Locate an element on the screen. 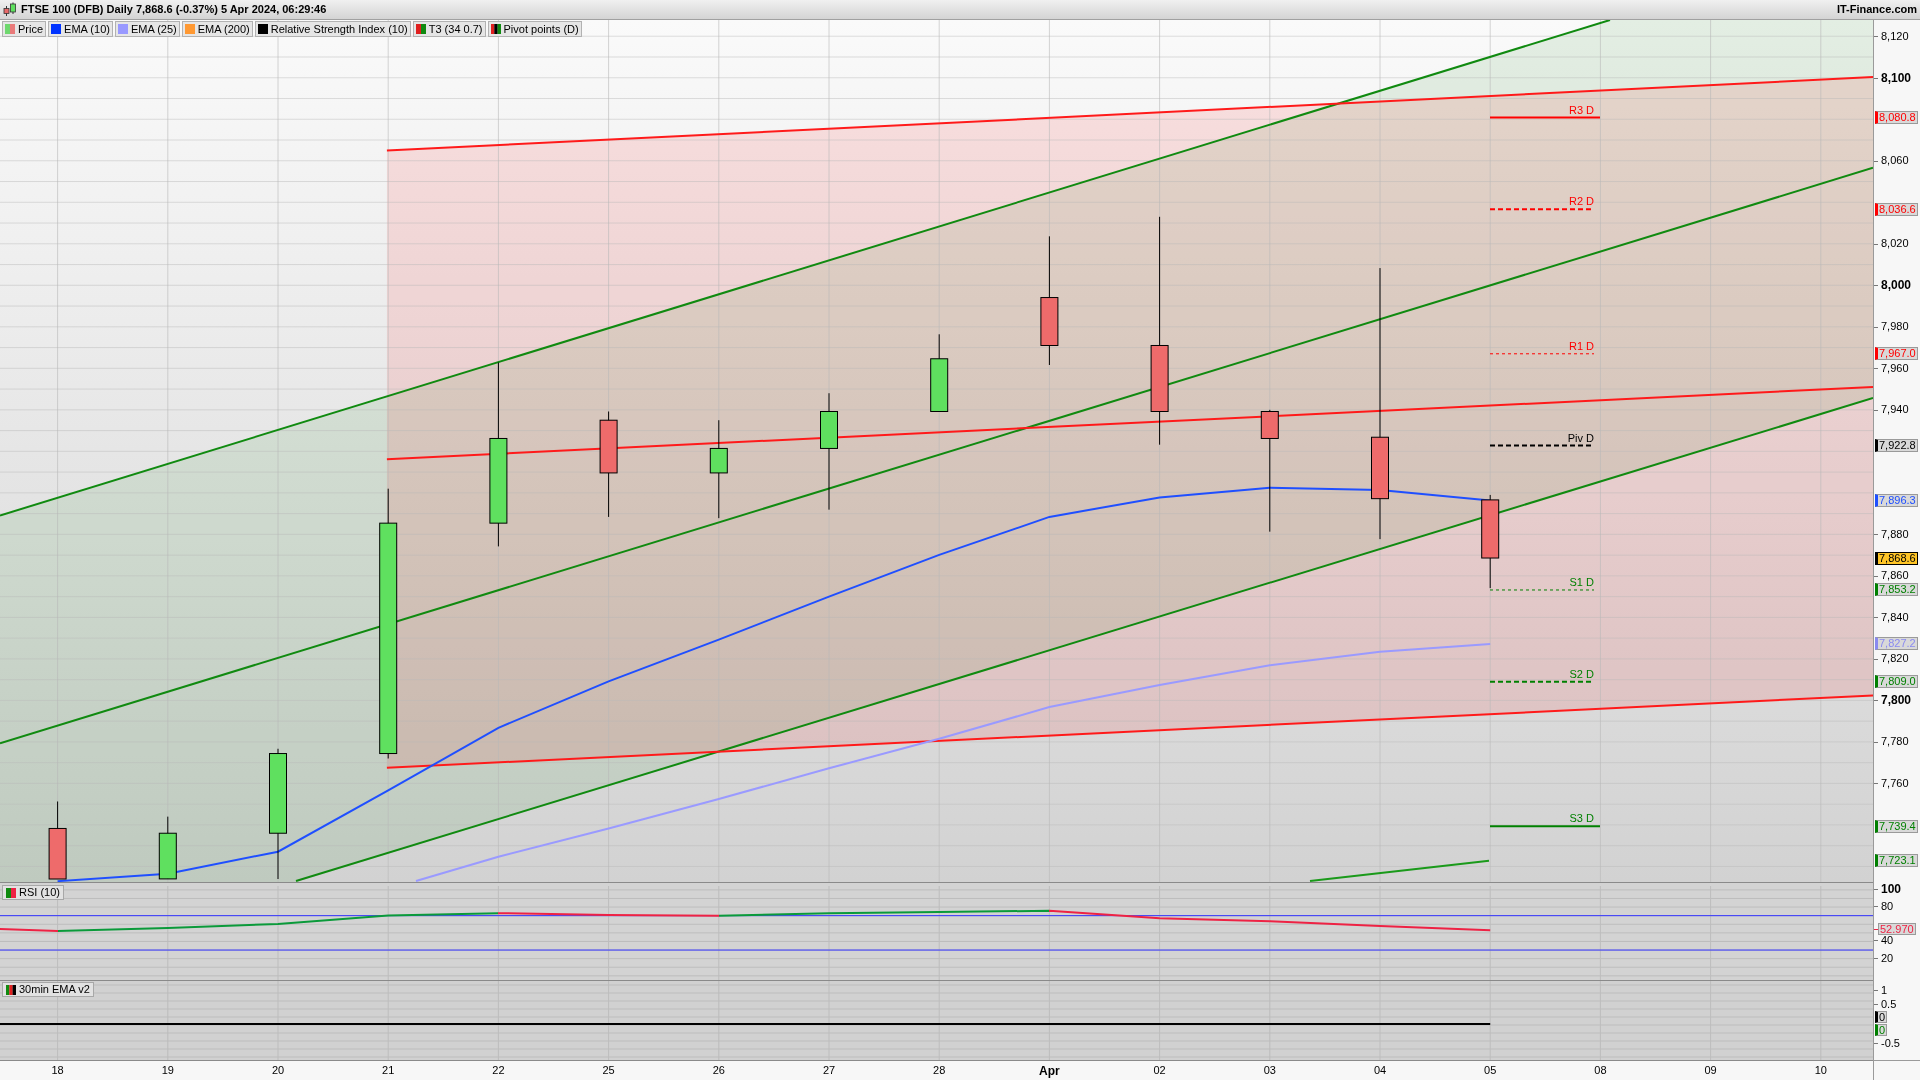  window-title: FTSE 100 (DFB) Daily 7,868.6 (-0.37%) 5 Apr 2024, 06:29:46 is located at coordinates (174, 9).